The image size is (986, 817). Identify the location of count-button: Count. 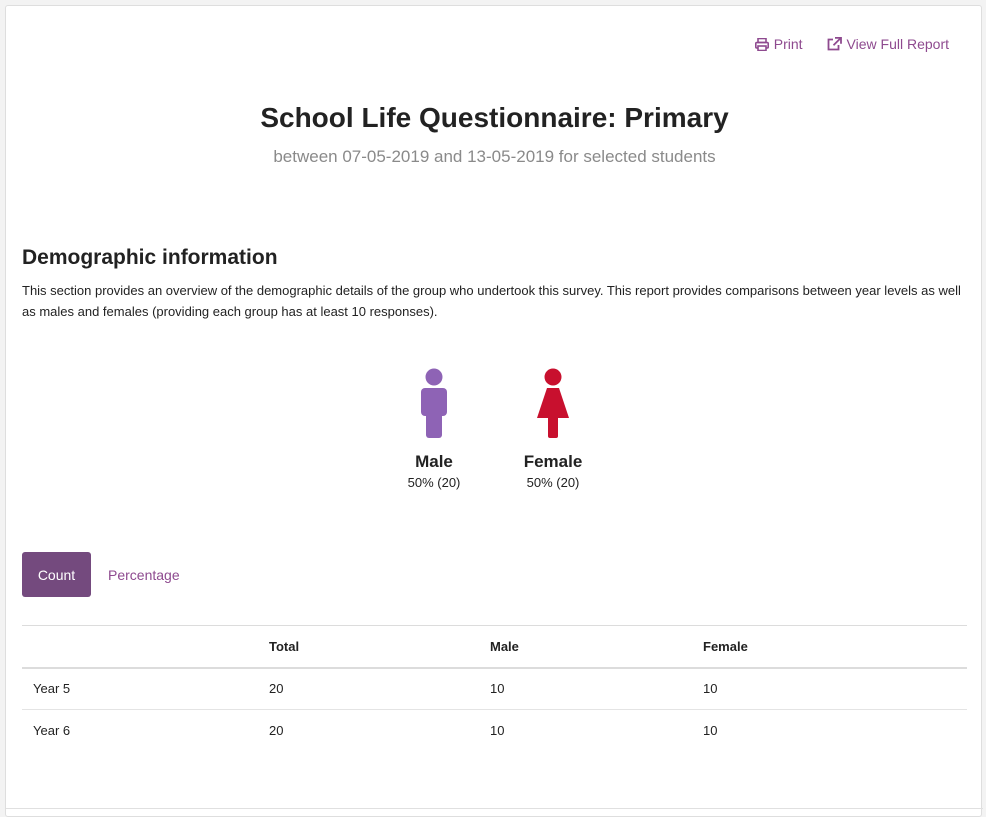
(56, 574).